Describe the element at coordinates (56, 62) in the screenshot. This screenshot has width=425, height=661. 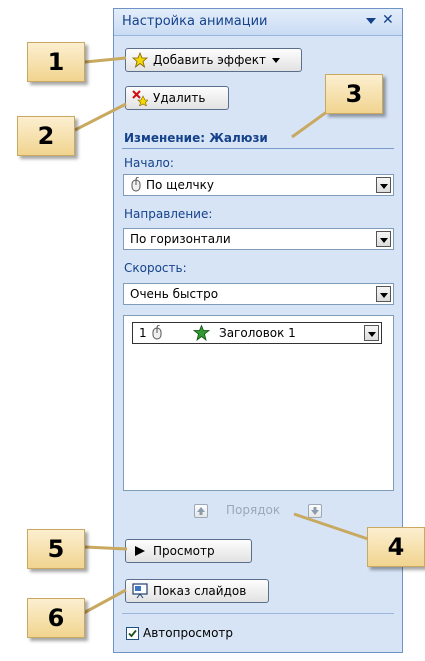
I see `callout-1: 1` at that location.